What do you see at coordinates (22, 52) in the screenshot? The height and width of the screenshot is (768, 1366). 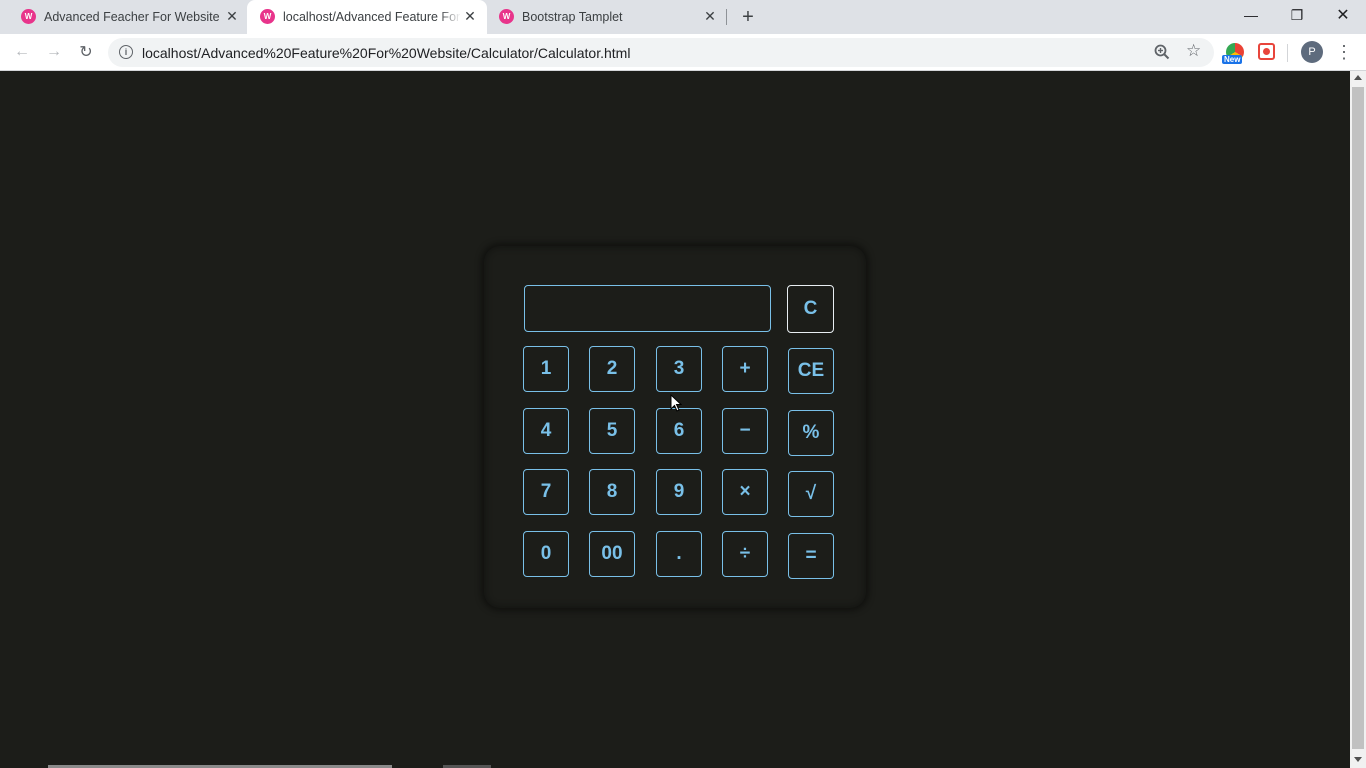 I see `back-arrow-icon: ←` at bounding box center [22, 52].